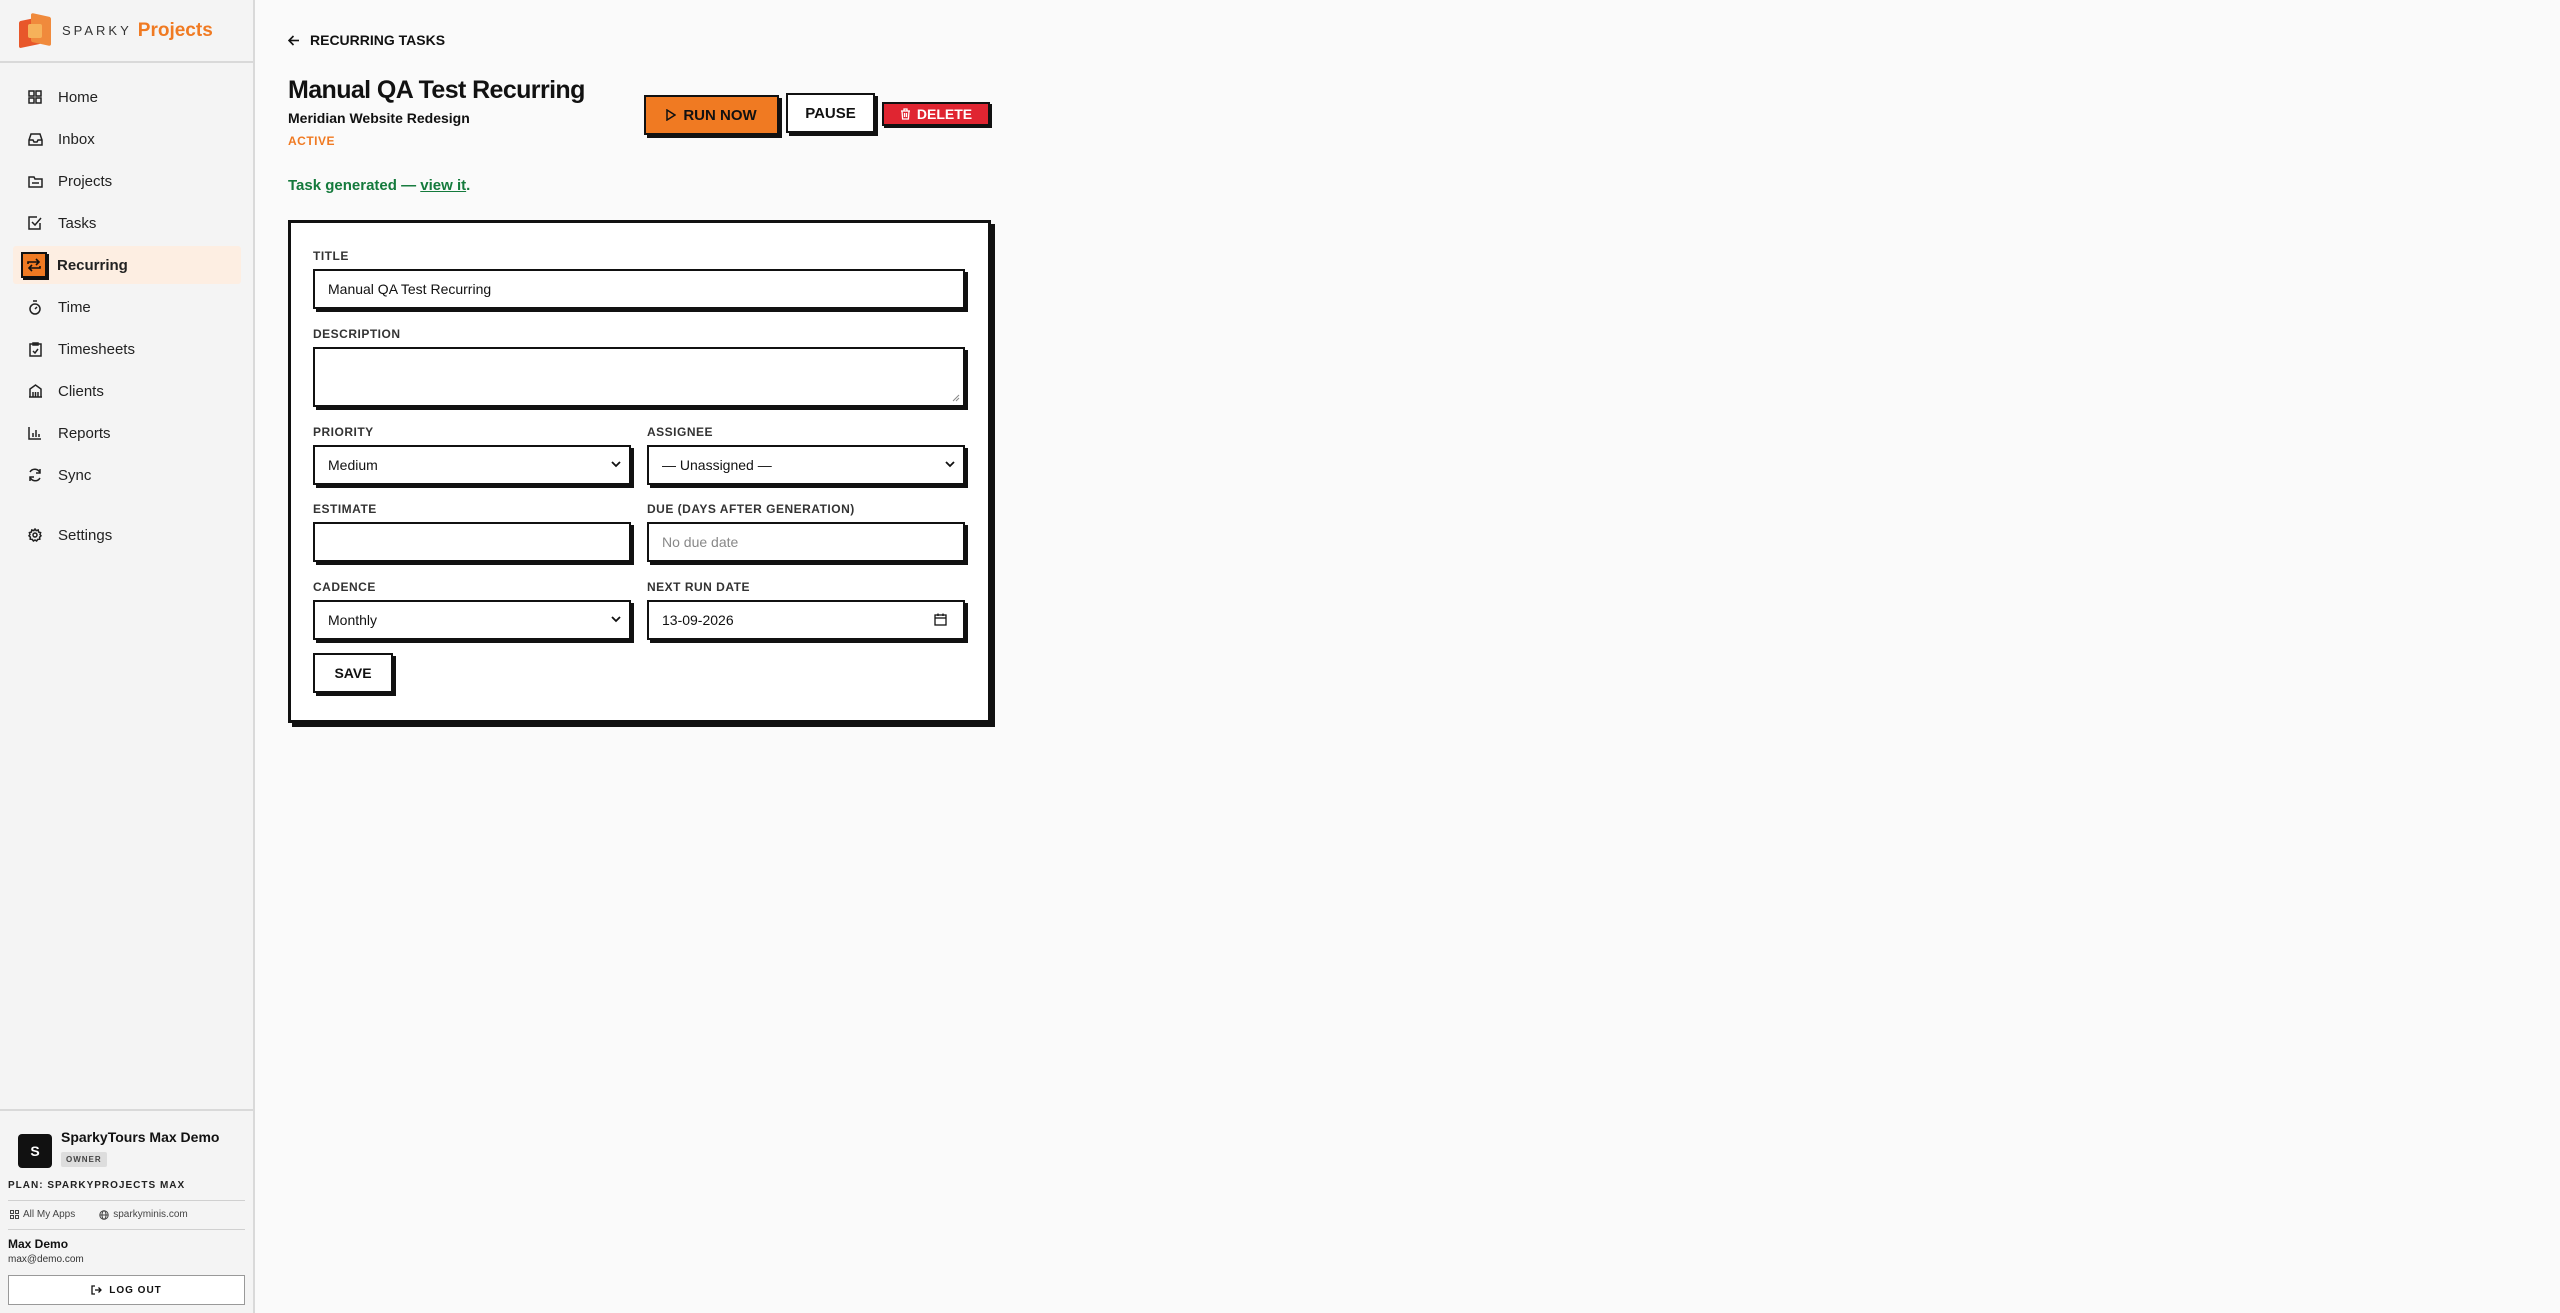  What do you see at coordinates (140, 1137) in the screenshot?
I see `org-name: SparkyTours Max Demo` at bounding box center [140, 1137].